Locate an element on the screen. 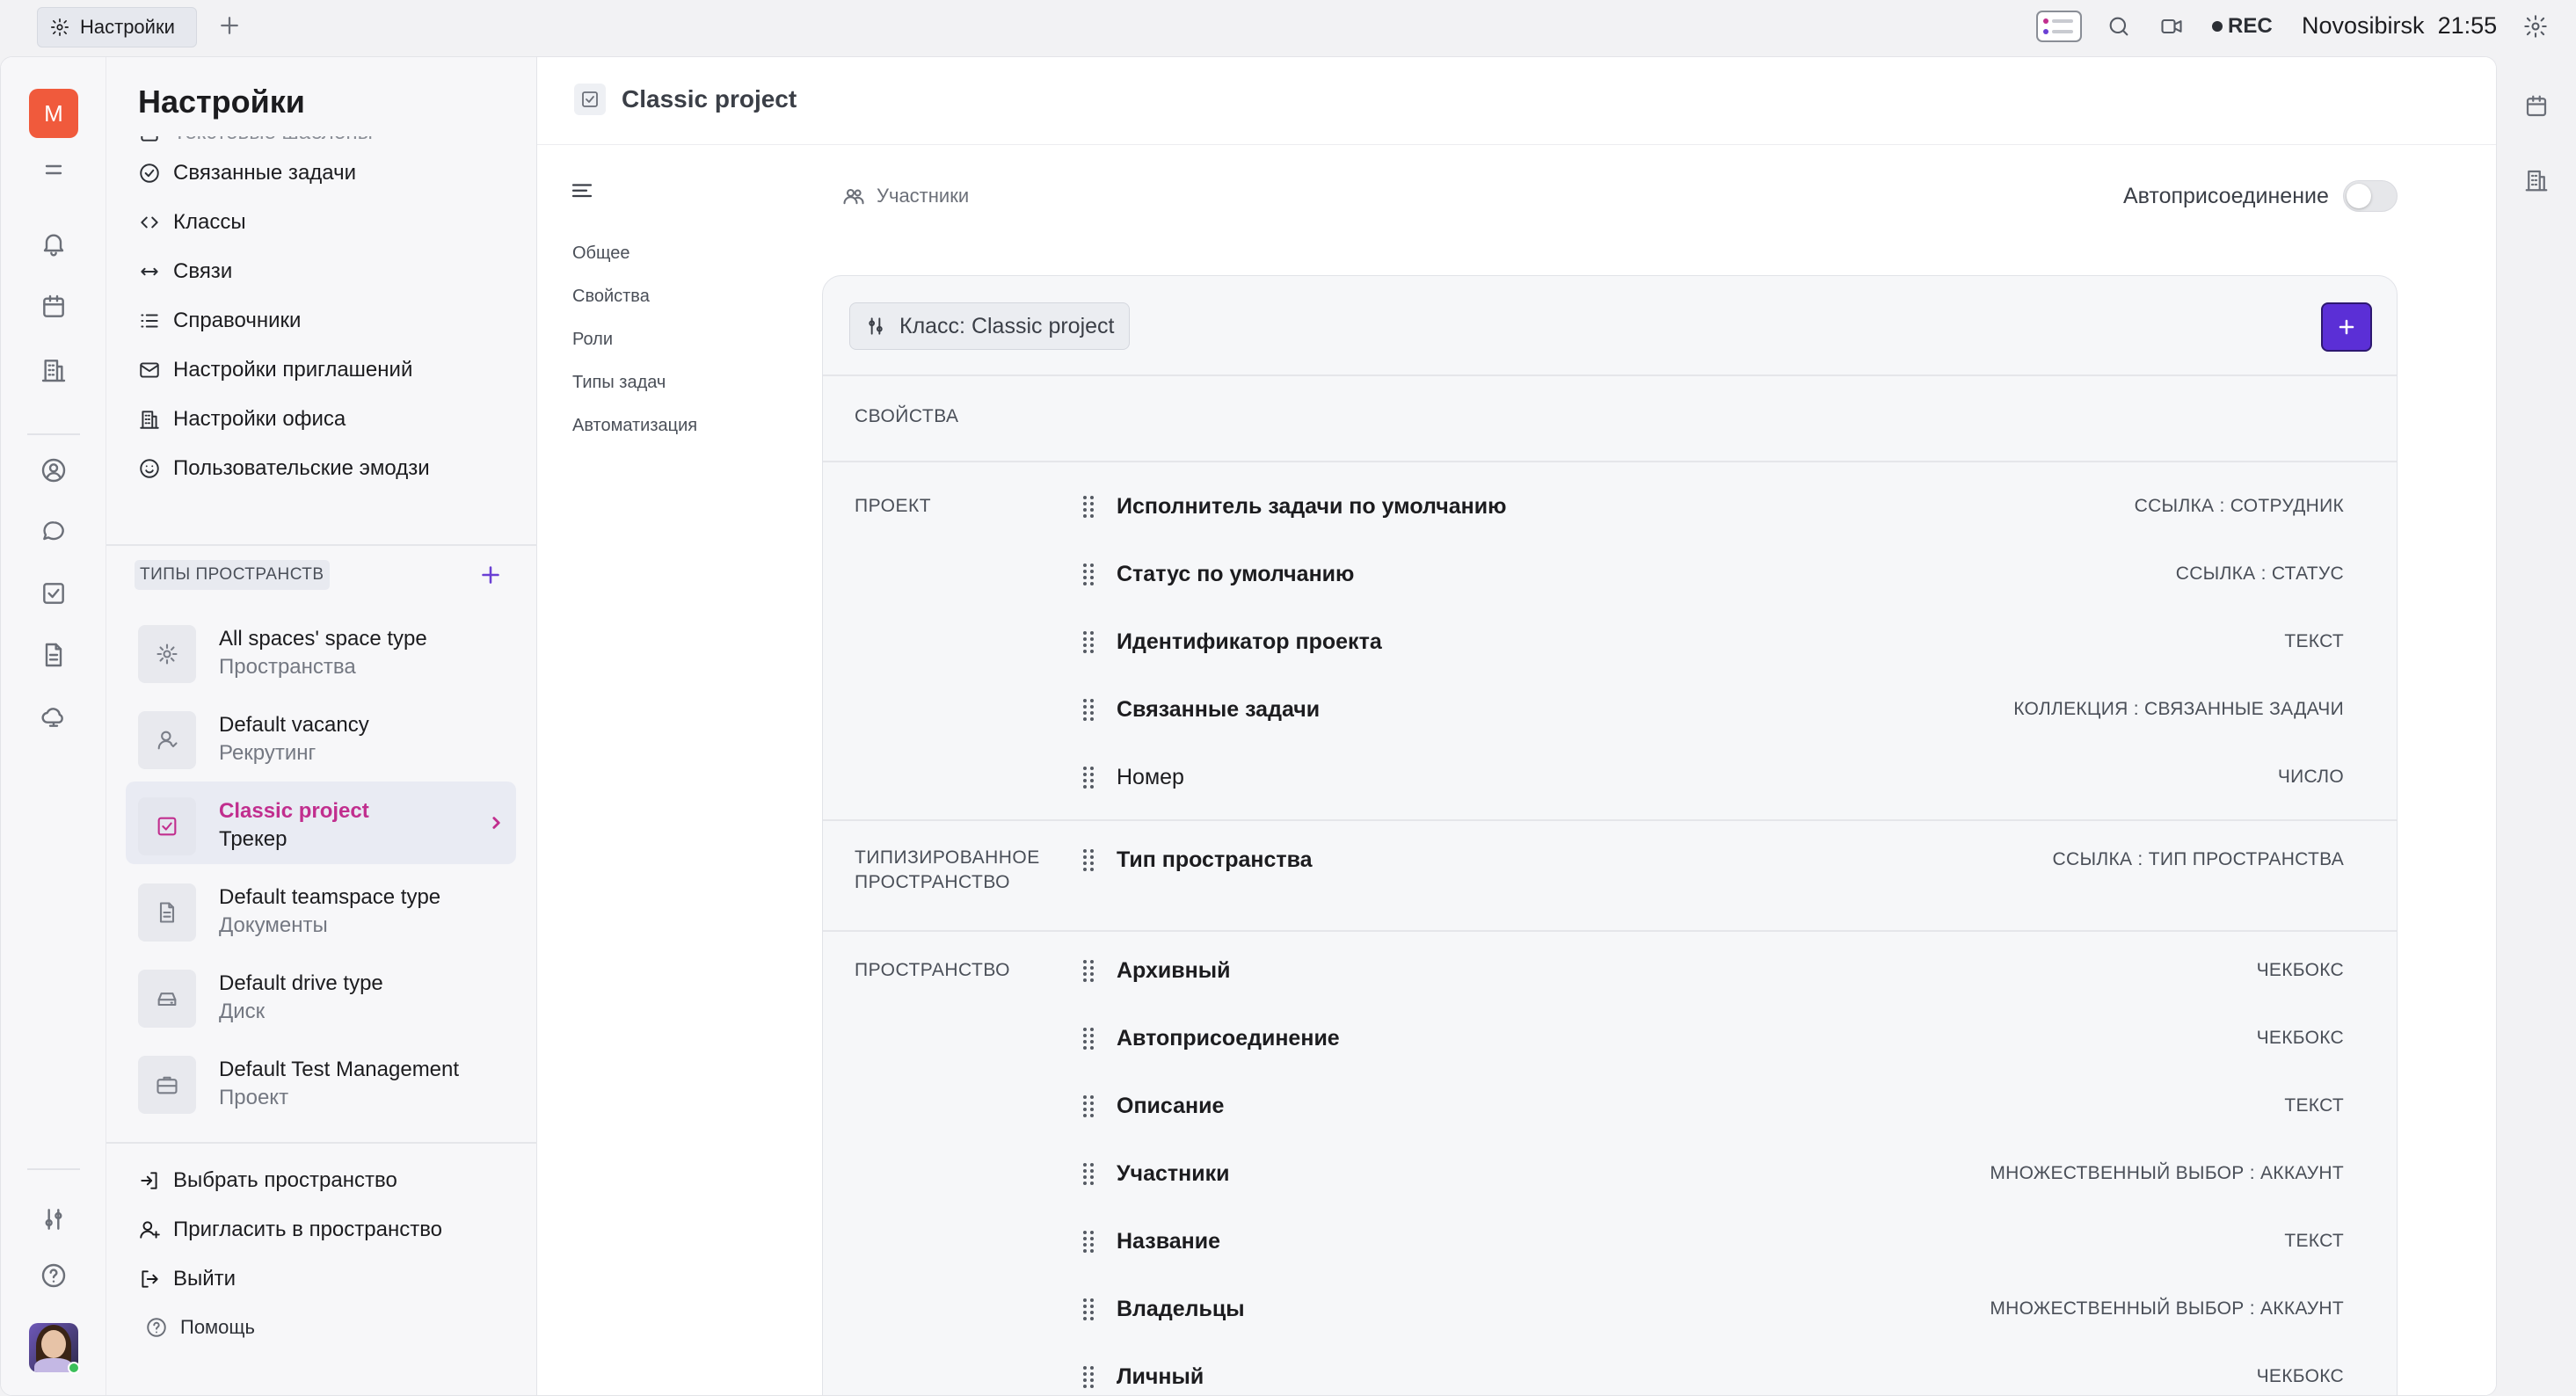 This screenshot has height=1396, width=2576. property-type: ССЫЛКА : СОТРУДНИК is located at coordinates (2239, 506).